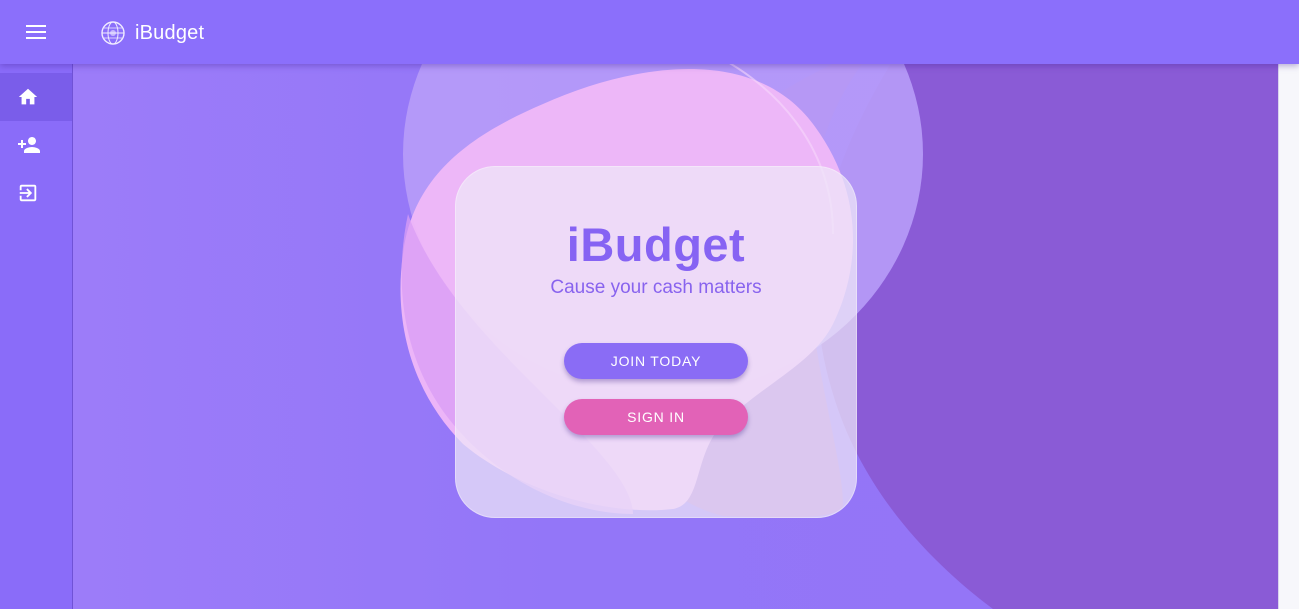  I want to click on sidebar-item-home, so click(36, 97).